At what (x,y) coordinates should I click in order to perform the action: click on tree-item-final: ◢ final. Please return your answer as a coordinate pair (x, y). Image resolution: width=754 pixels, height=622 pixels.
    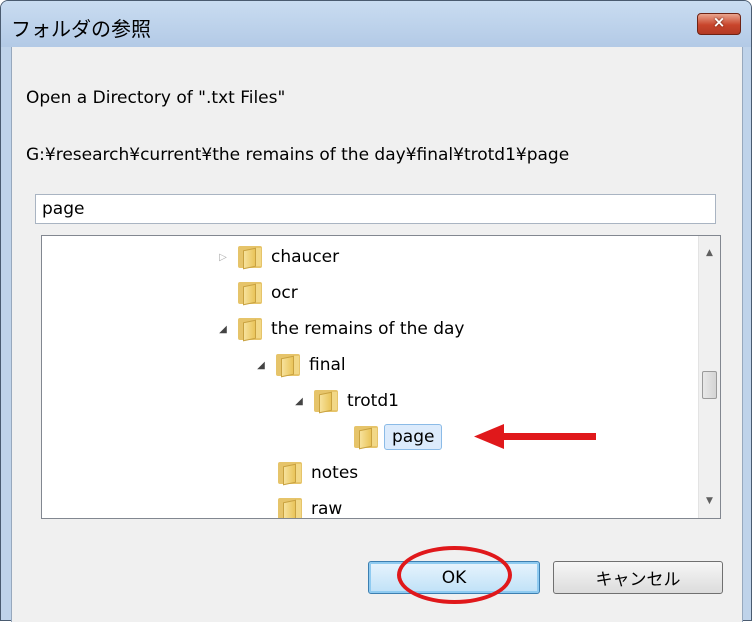
    Looking at the image, I should click on (300, 365).